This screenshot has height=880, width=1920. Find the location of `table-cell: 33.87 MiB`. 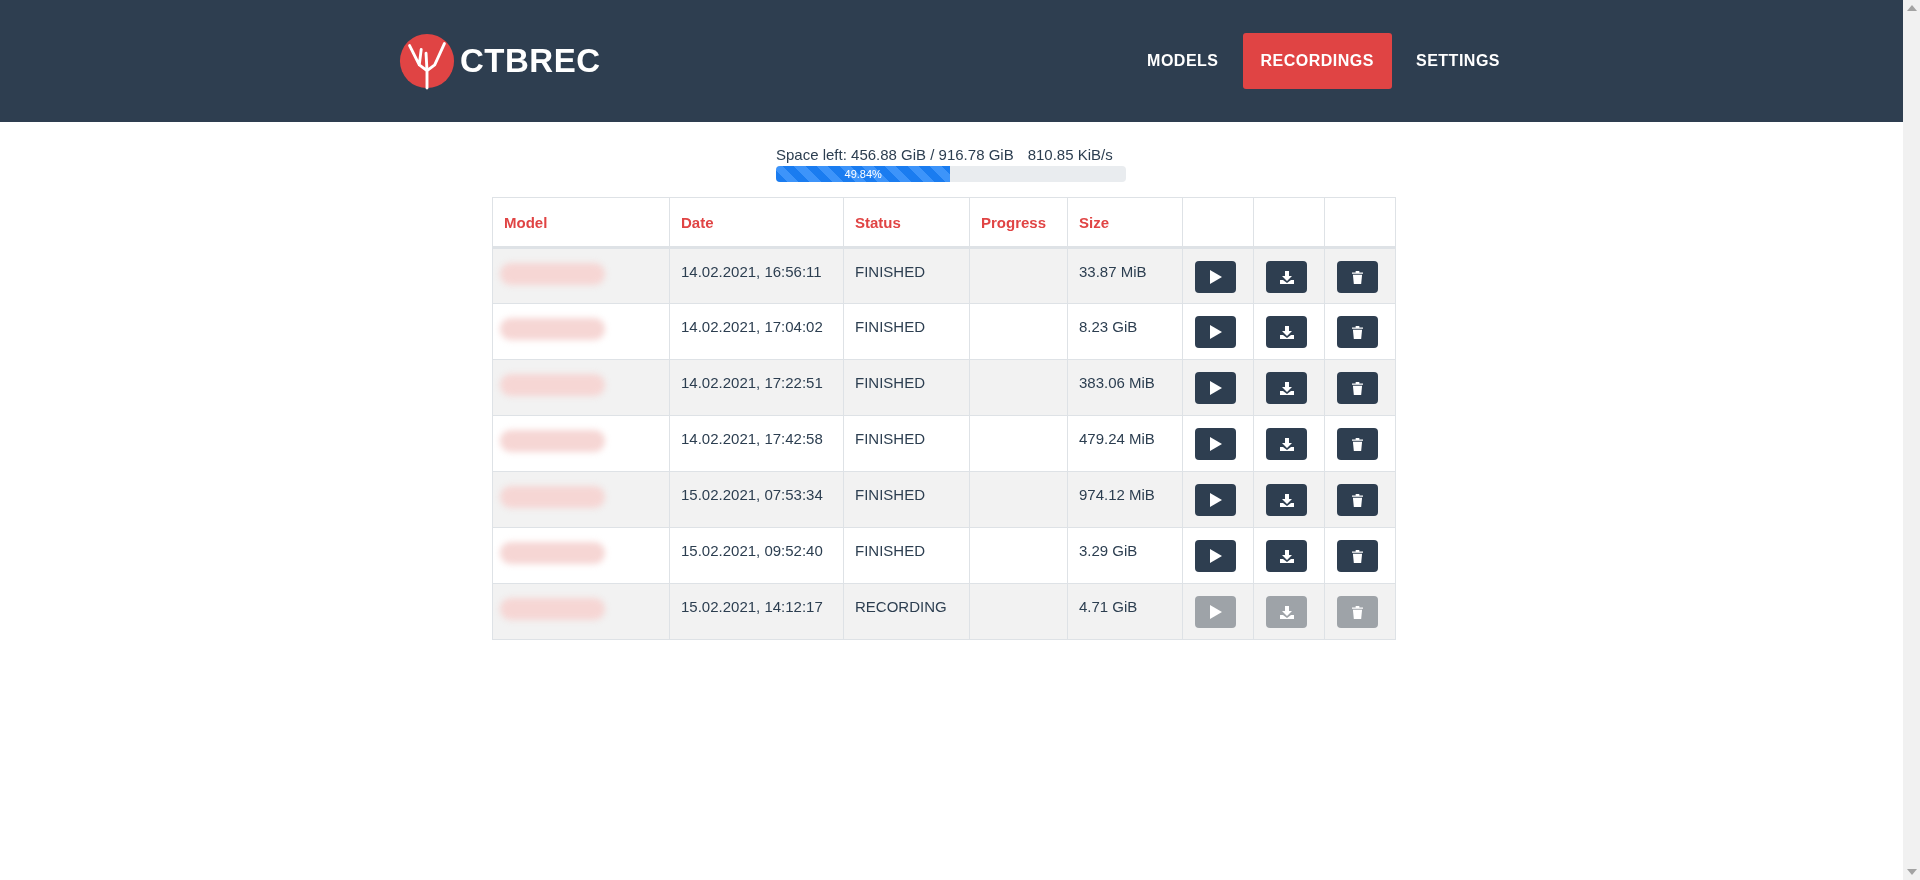

table-cell: 33.87 MiB is located at coordinates (1125, 275).